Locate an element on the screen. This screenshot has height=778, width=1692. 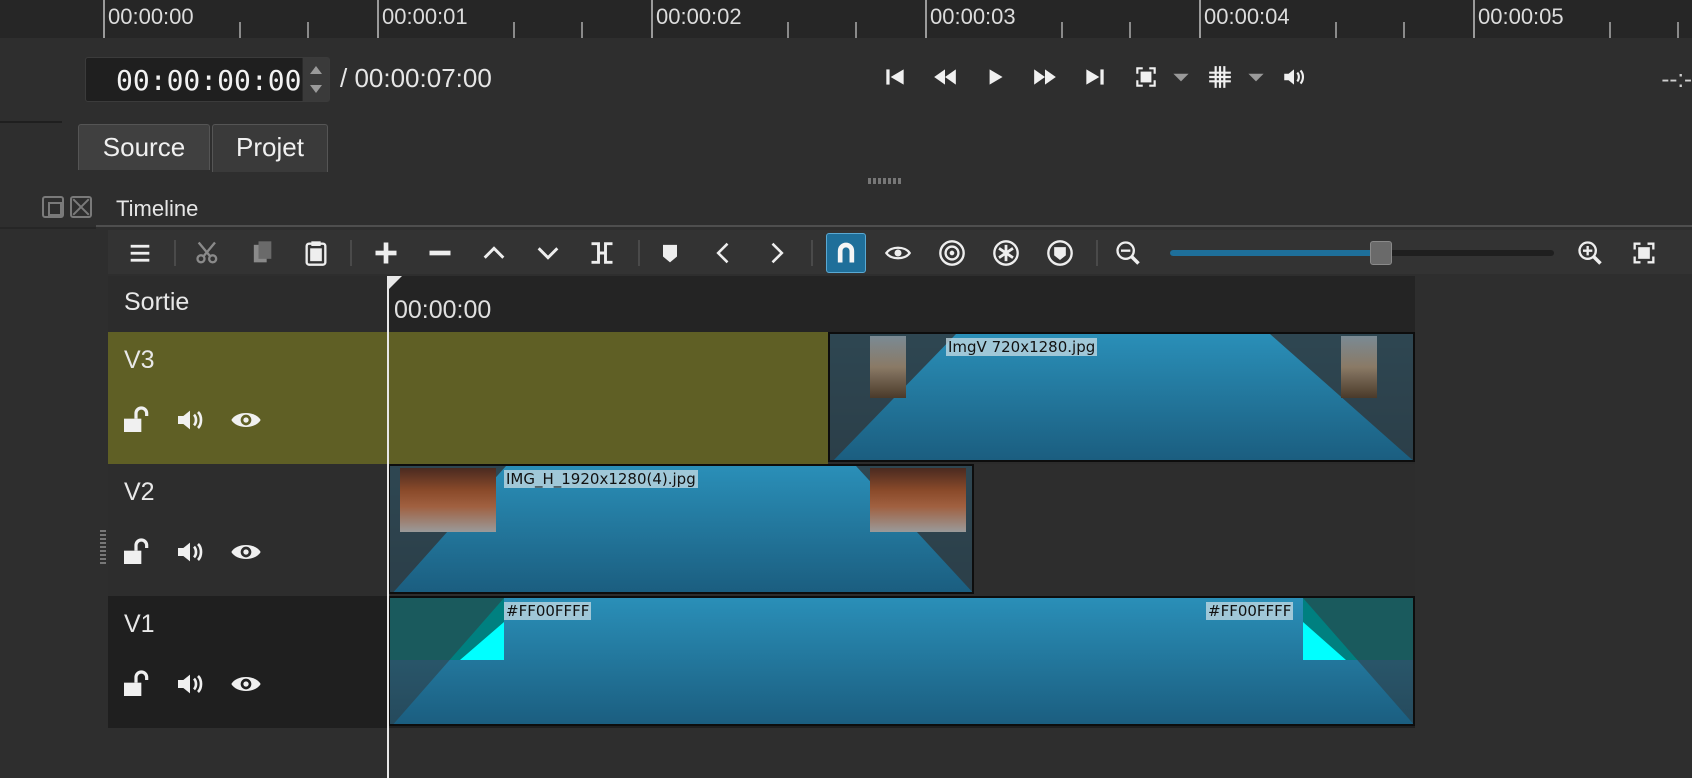
spin-up-icon is located at coordinates (316, 70).